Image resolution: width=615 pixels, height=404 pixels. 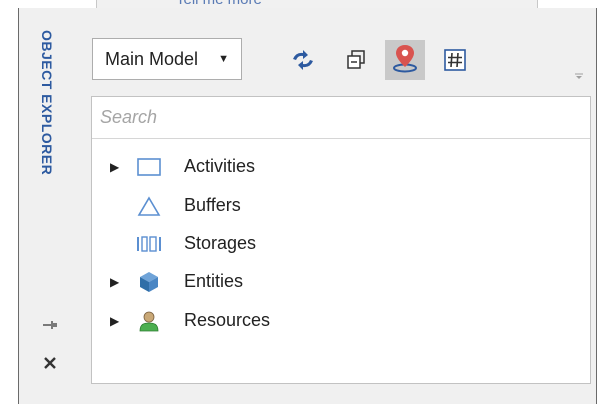 What do you see at coordinates (47, 102) in the screenshot?
I see `panel-title: OBJECT EXPLORER` at bounding box center [47, 102].